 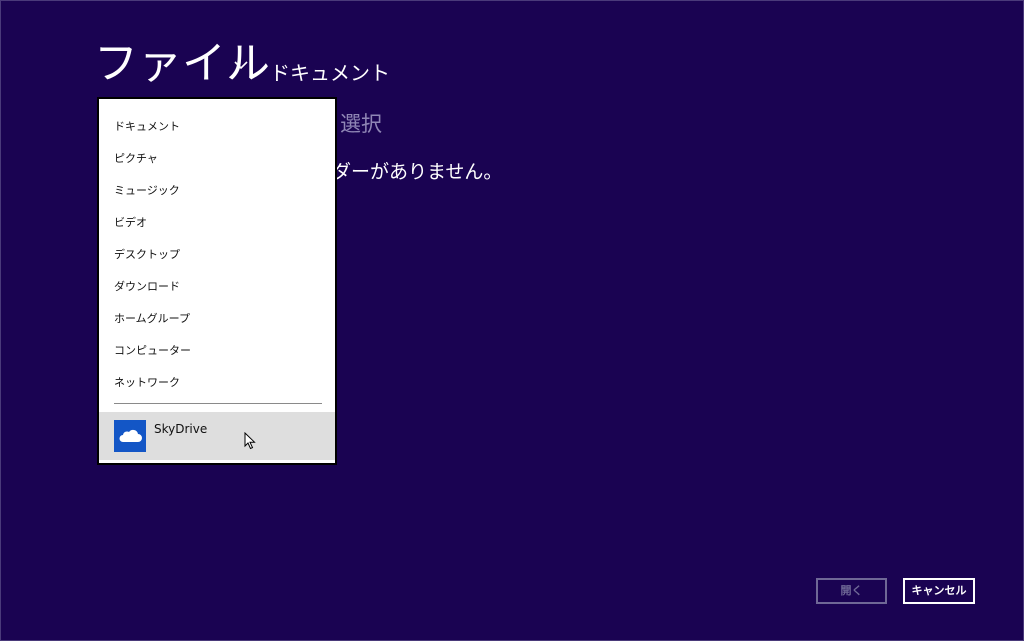 What do you see at coordinates (417, 172) in the screenshot?
I see `empty-message: ダーがありません。` at bounding box center [417, 172].